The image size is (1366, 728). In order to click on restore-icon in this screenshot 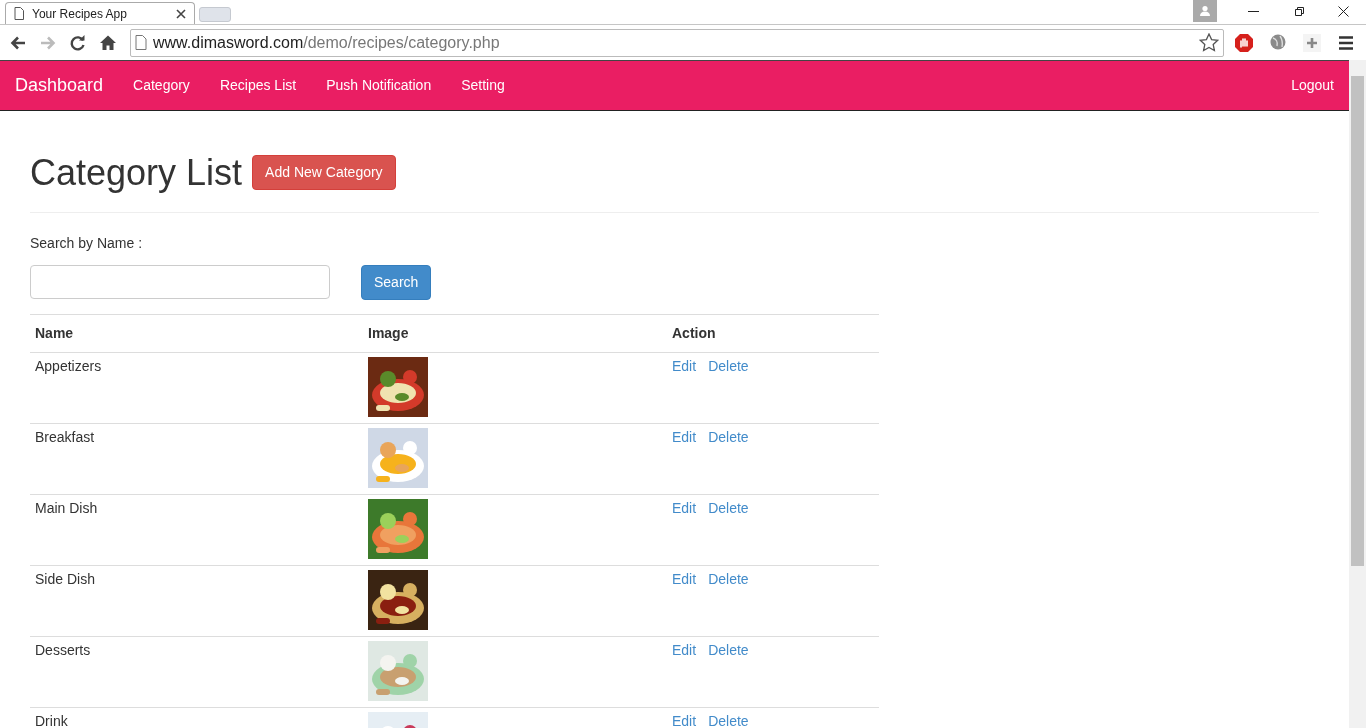, I will do `click(1298, 11)`.